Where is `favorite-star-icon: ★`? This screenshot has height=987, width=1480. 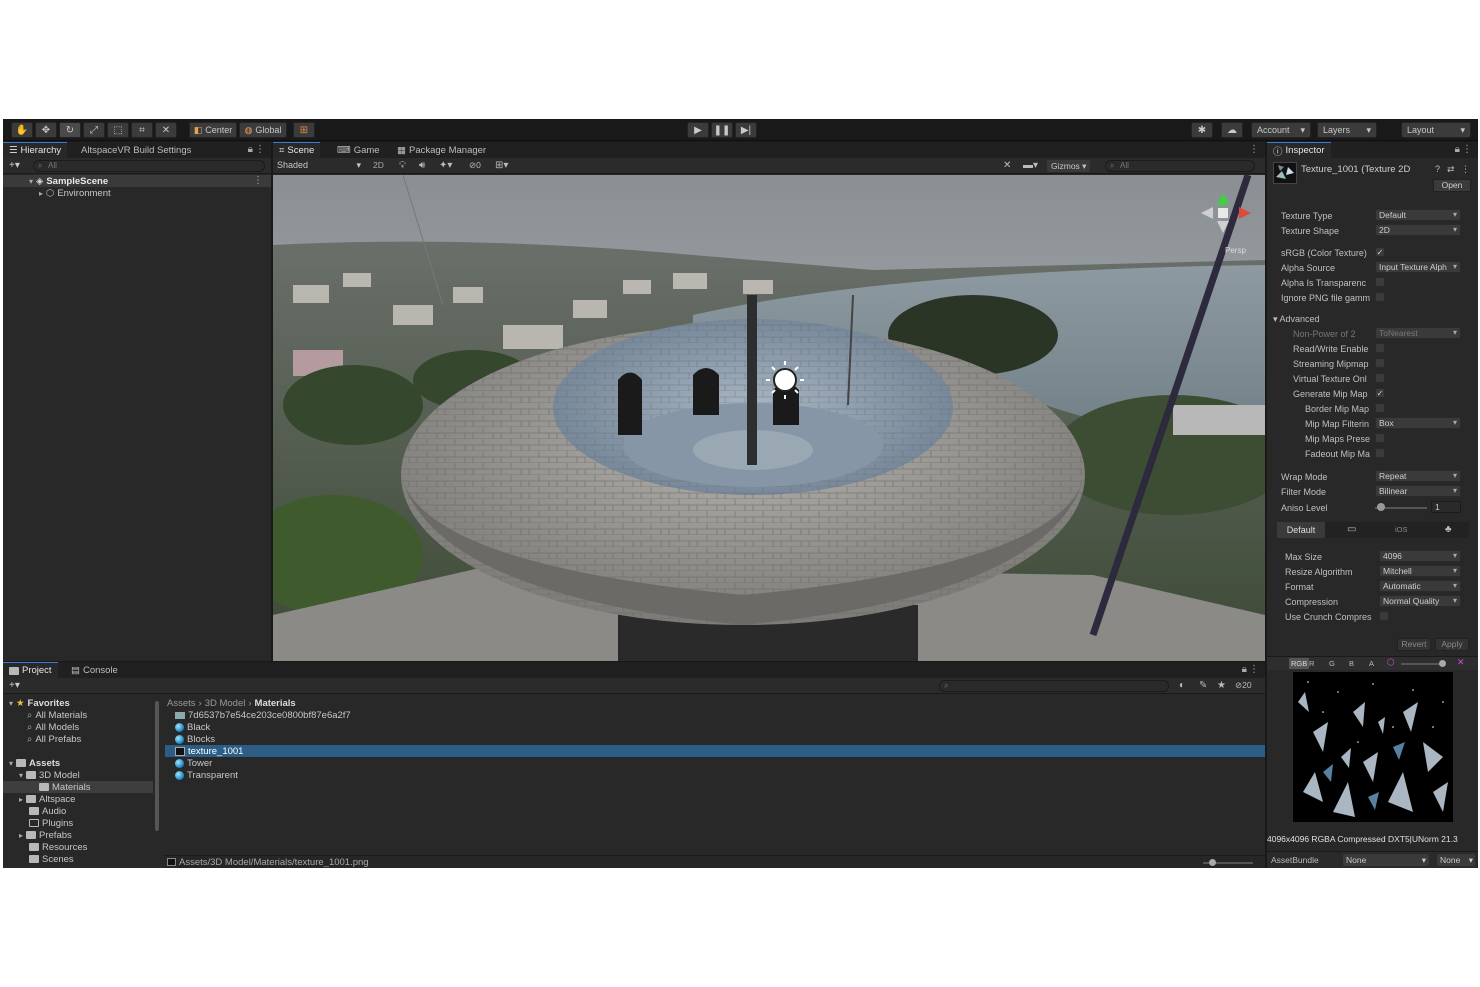
favorite-star-icon: ★ is located at coordinates (1221, 685).